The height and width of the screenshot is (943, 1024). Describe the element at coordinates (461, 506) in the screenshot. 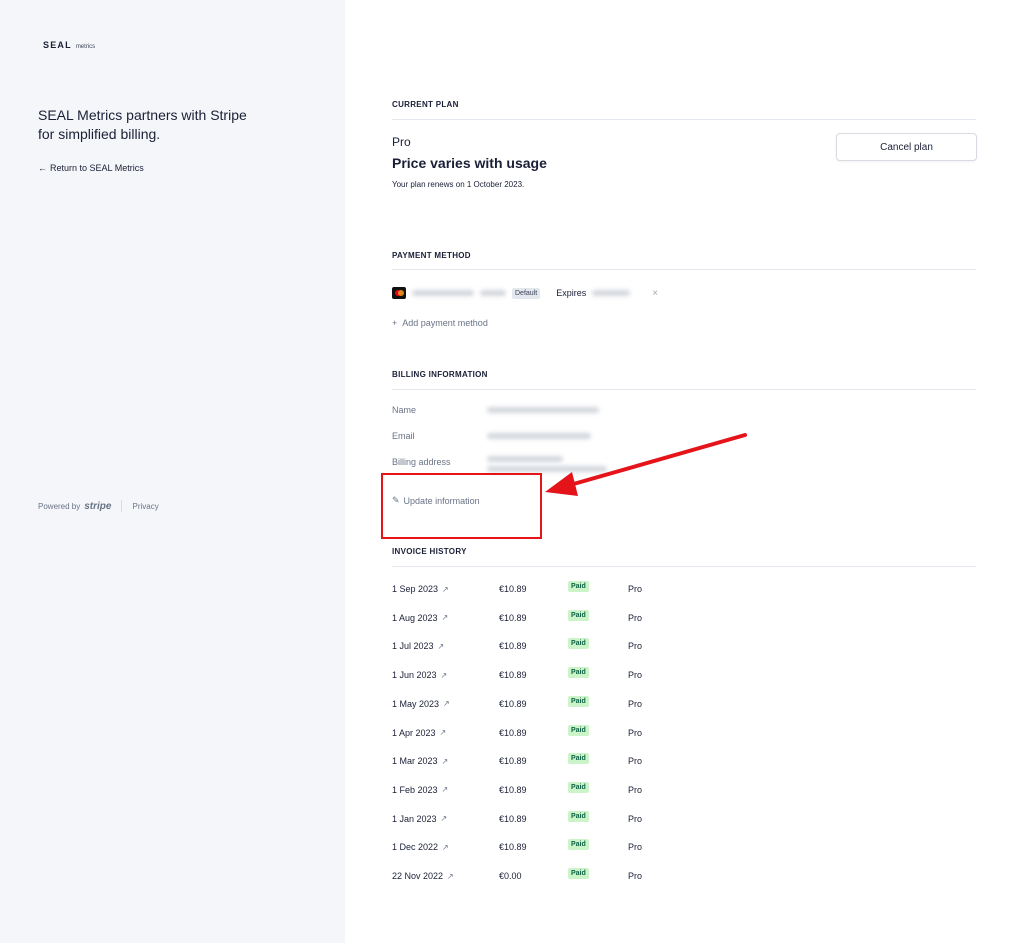

I see `highlight-box` at that location.